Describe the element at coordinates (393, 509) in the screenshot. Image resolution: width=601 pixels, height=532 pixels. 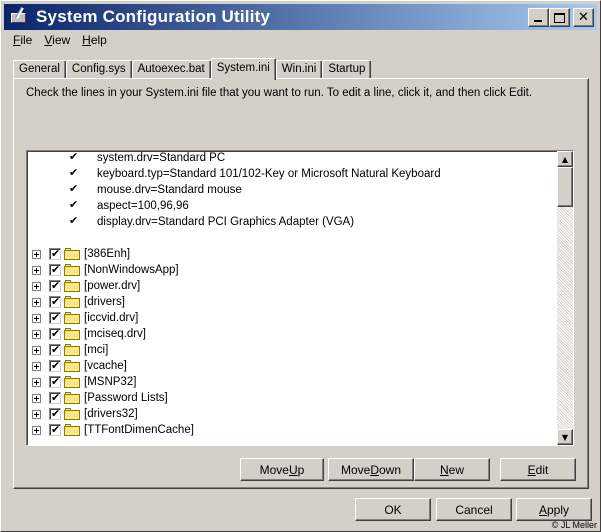
I see `ok-button: OK` at that location.